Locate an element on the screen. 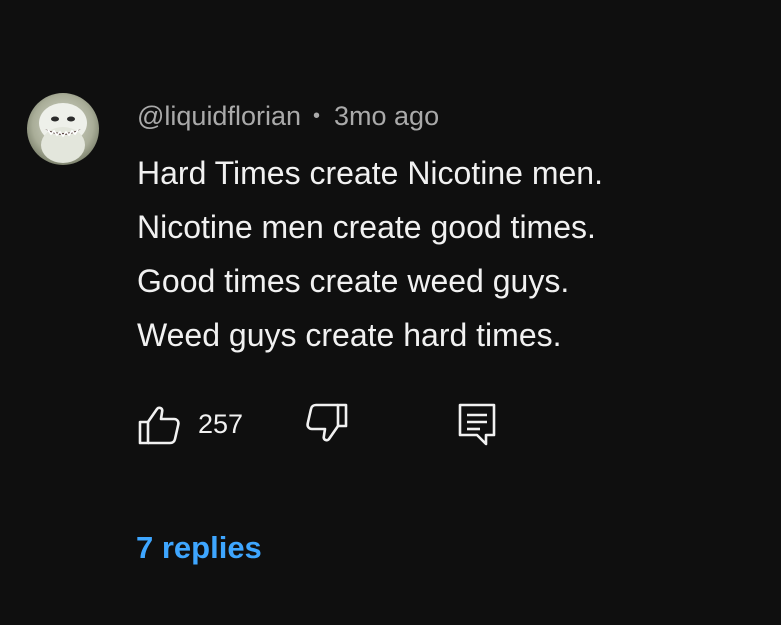  reply-button is located at coordinates (477, 424).